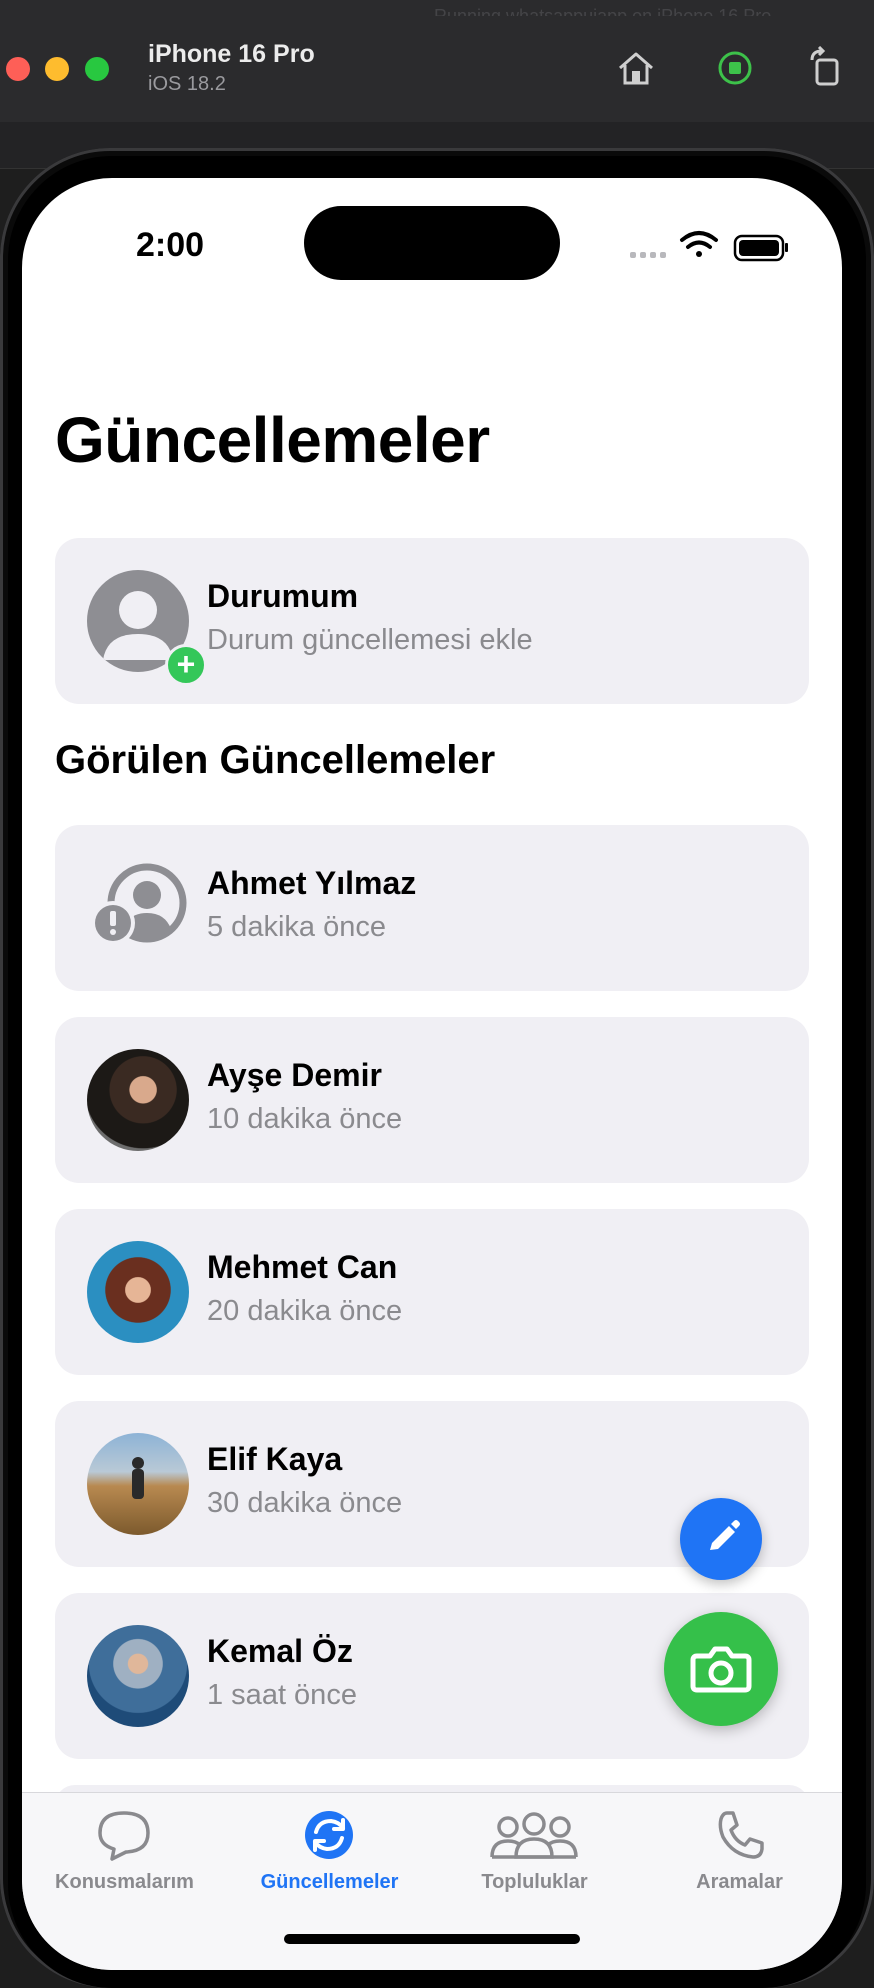  I want to click on update-time: 5 dakika önce, so click(296, 927).